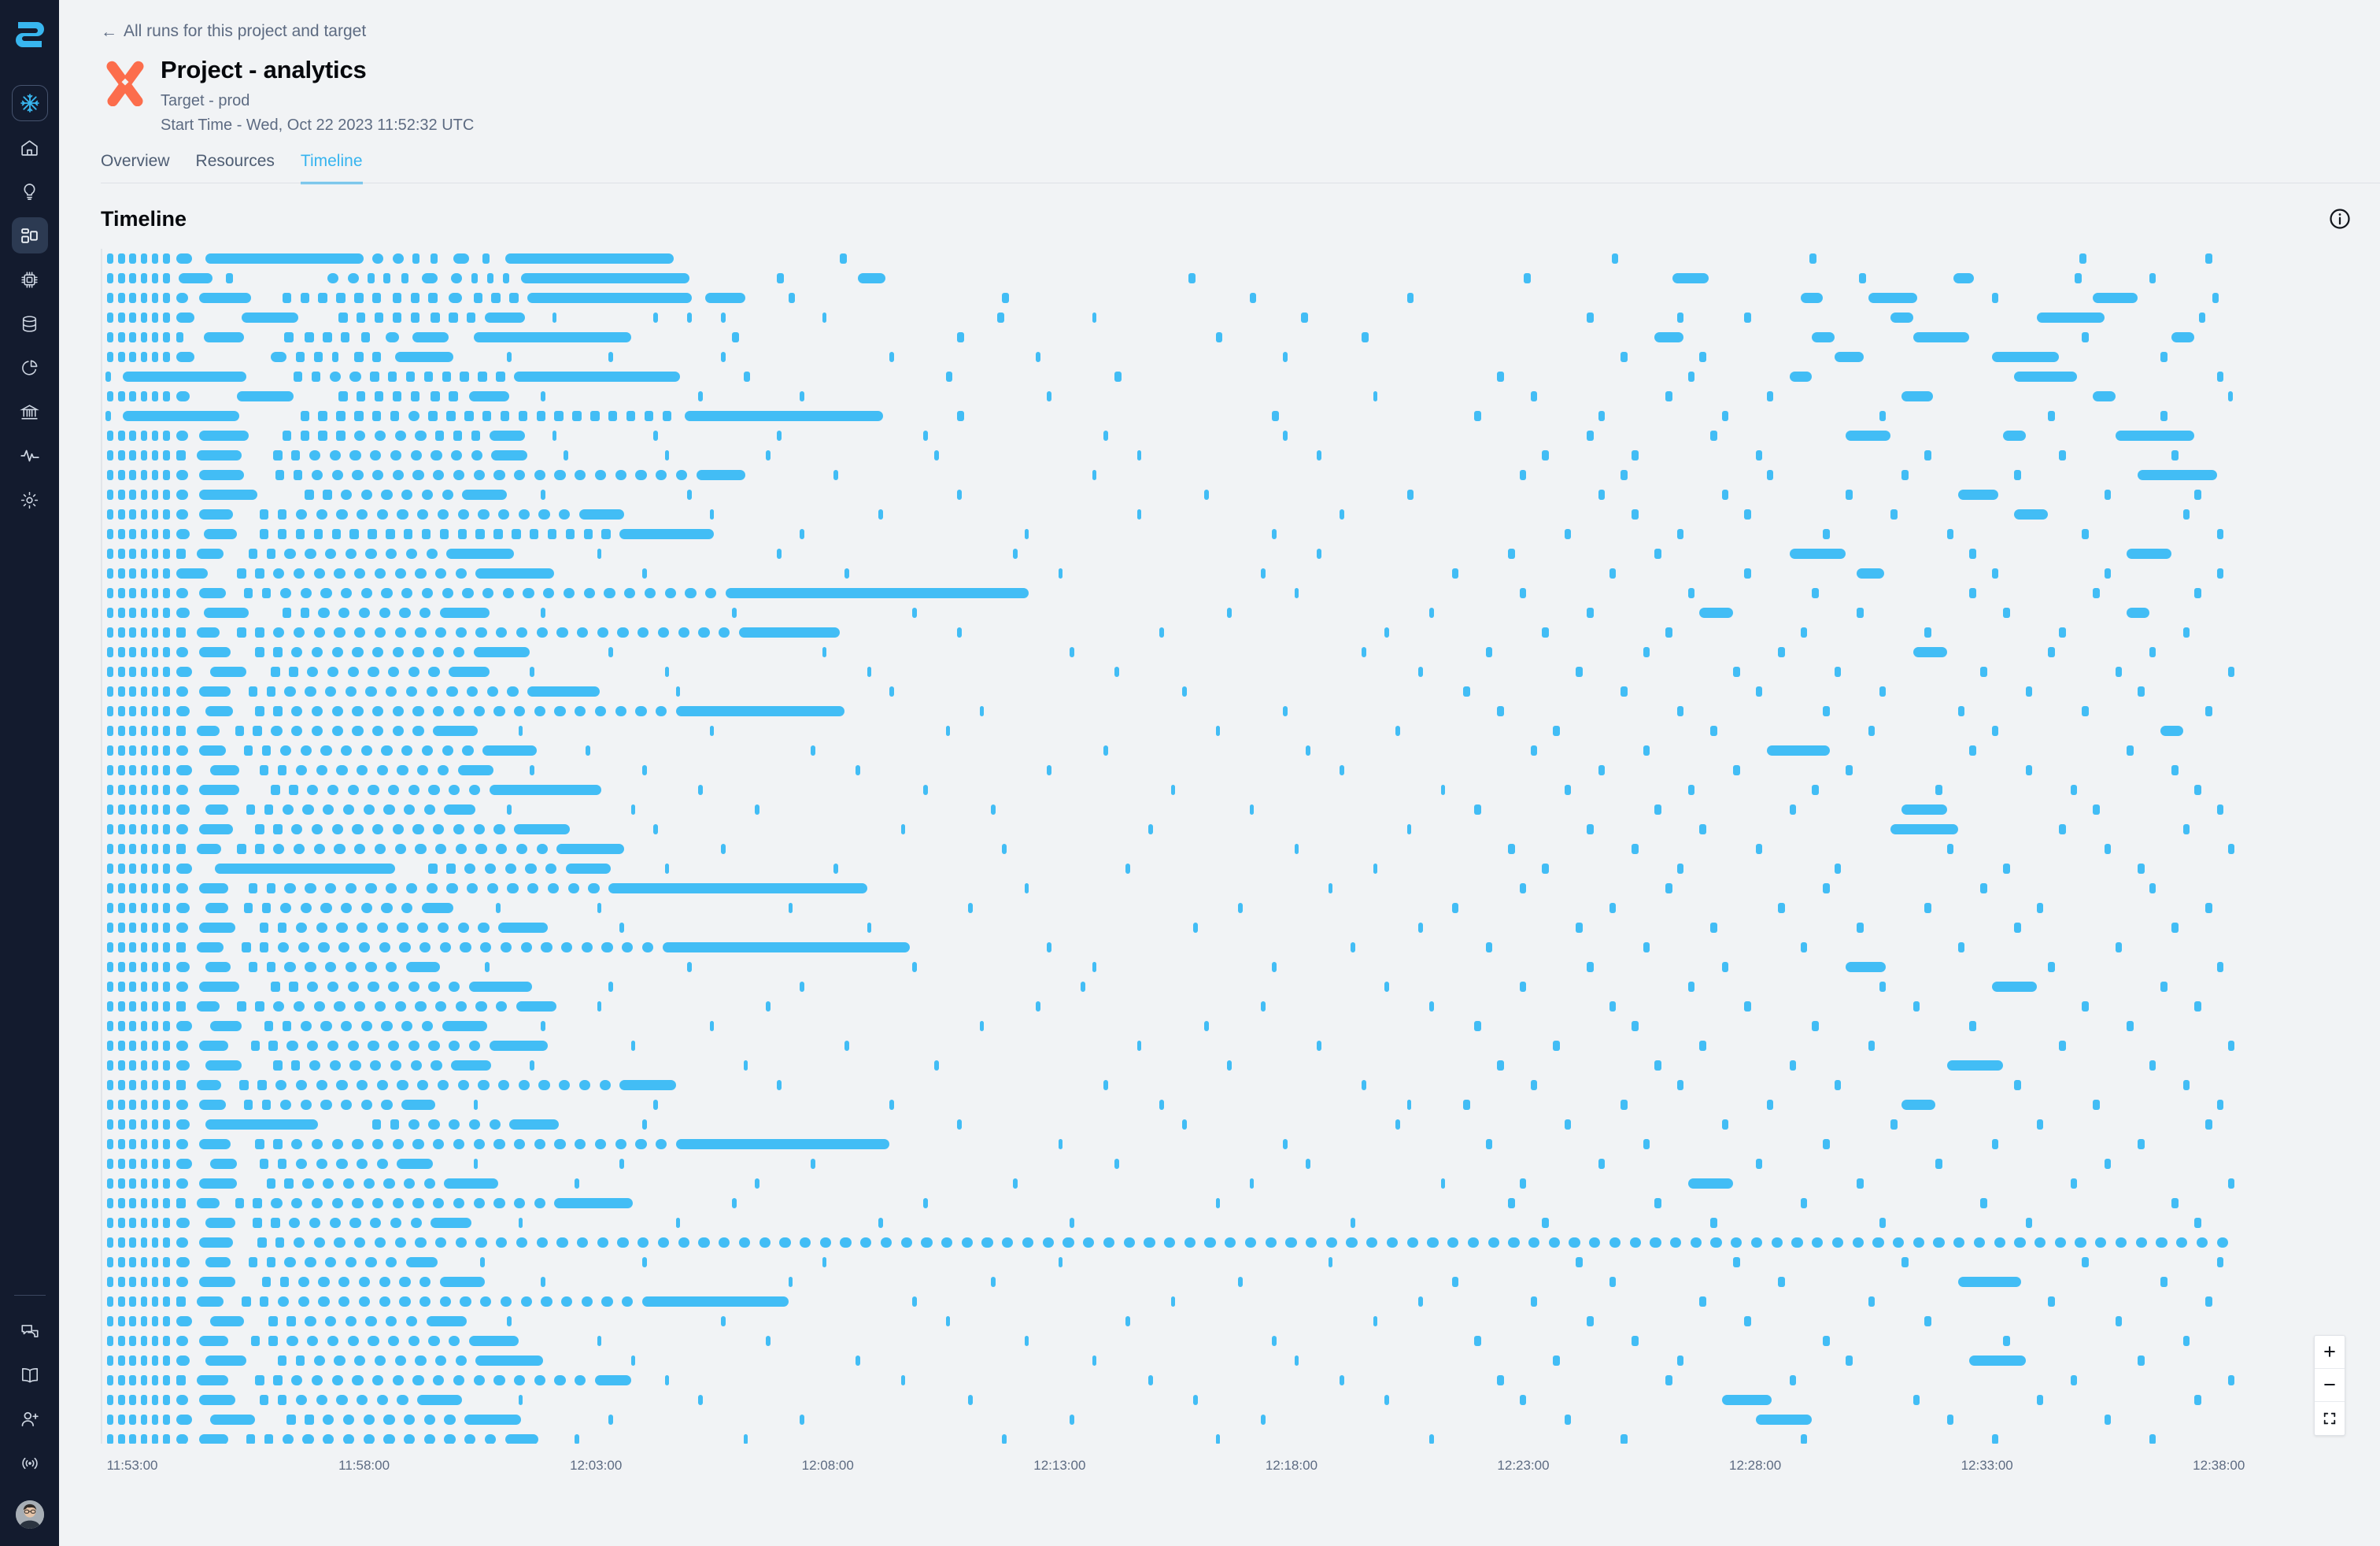 The image size is (2380, 1546). What do you see at coordinates (135, 168) in the screenshot?
I see `tab-overview: Overview` at bounding box center [135, 168].